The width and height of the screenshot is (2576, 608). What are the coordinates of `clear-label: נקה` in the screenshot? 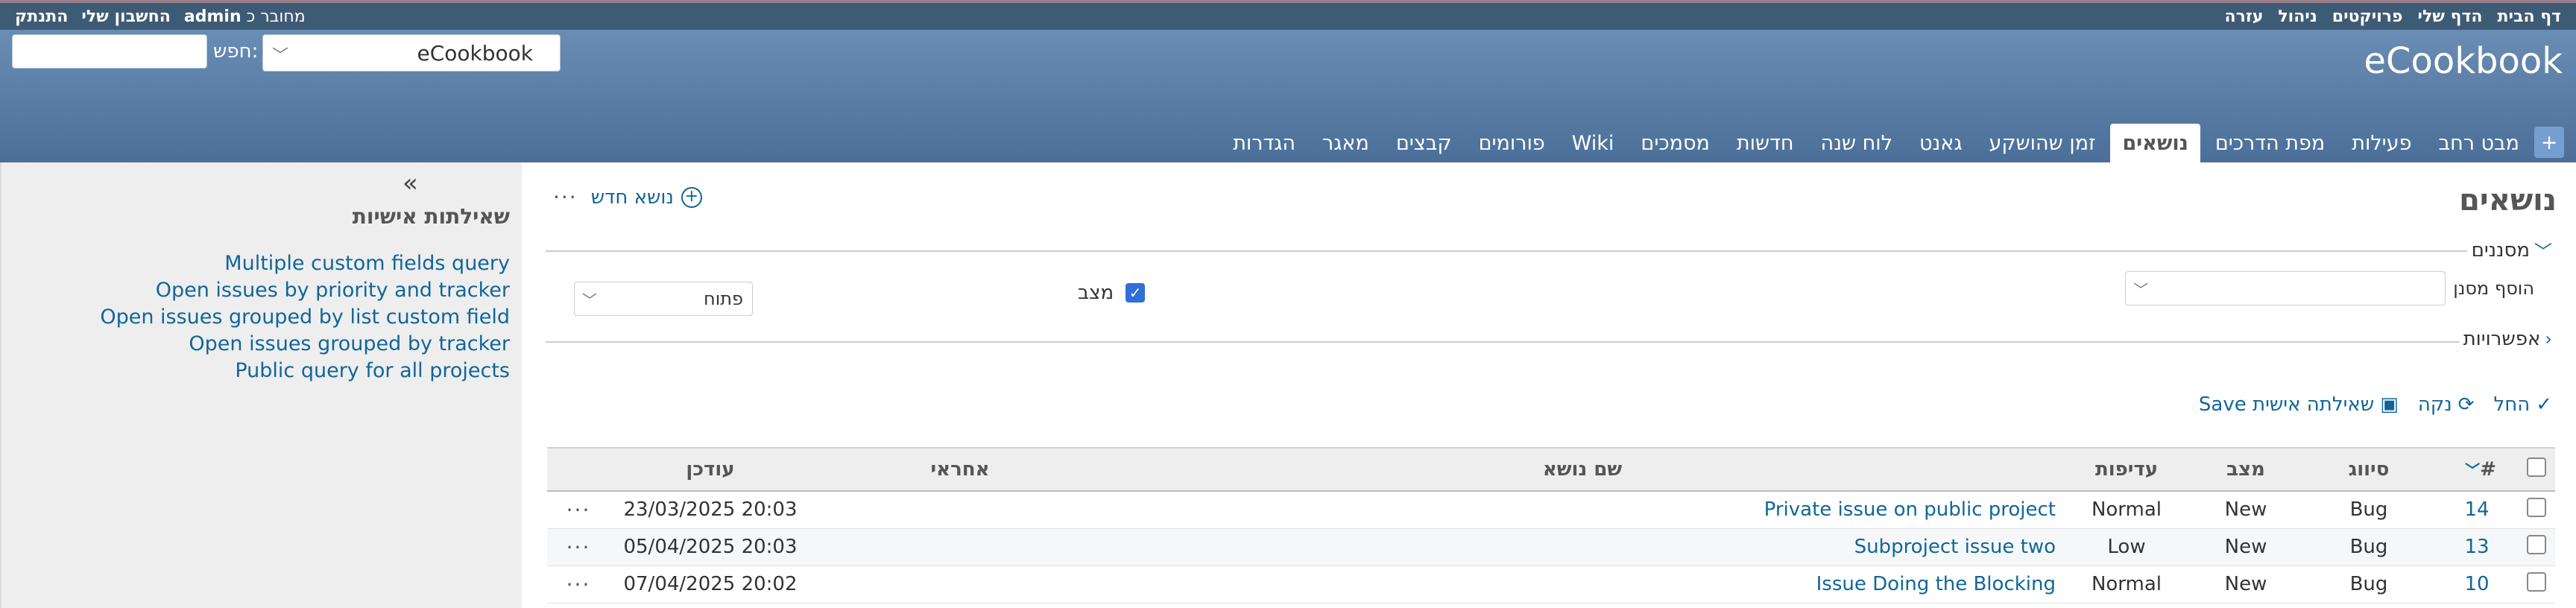 It's located at (2434, 404).